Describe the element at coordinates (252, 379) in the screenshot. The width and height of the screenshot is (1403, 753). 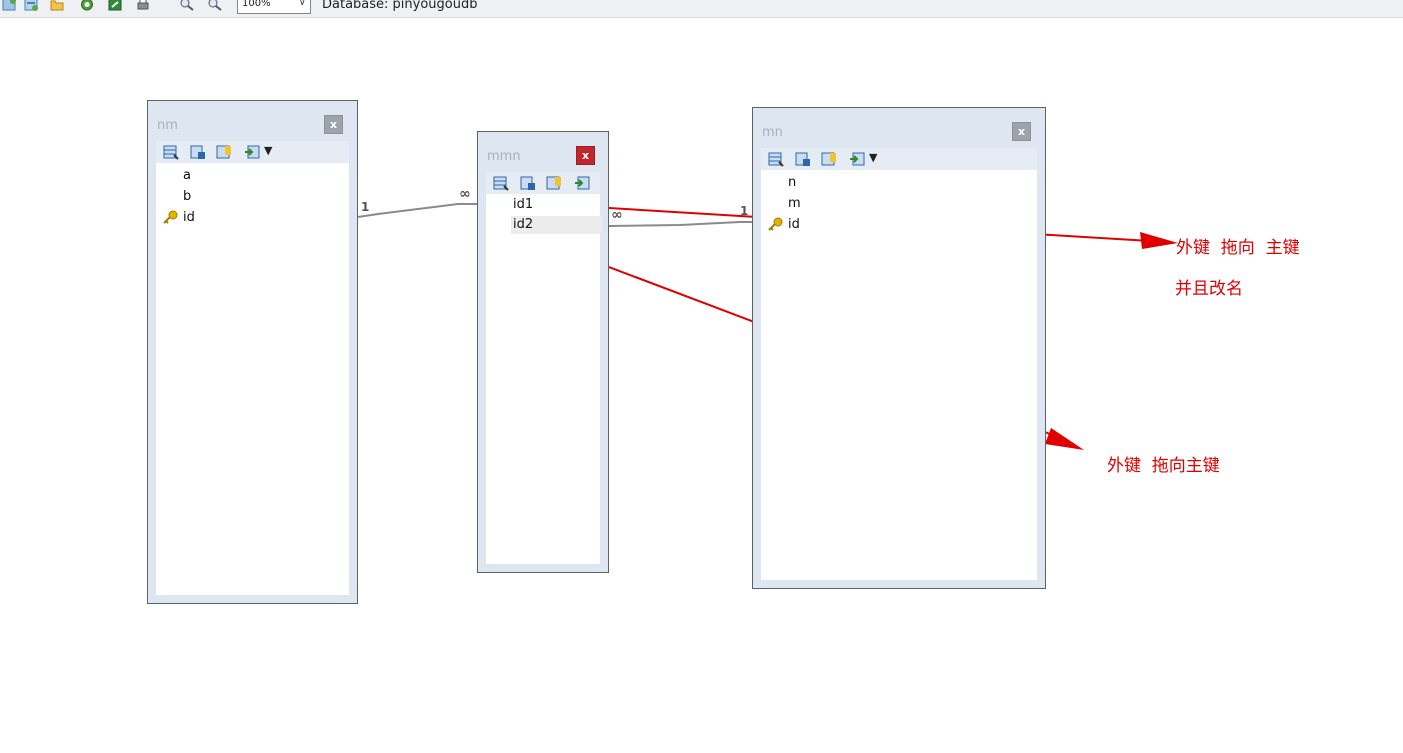
I see `field-list: a b id` at that location.